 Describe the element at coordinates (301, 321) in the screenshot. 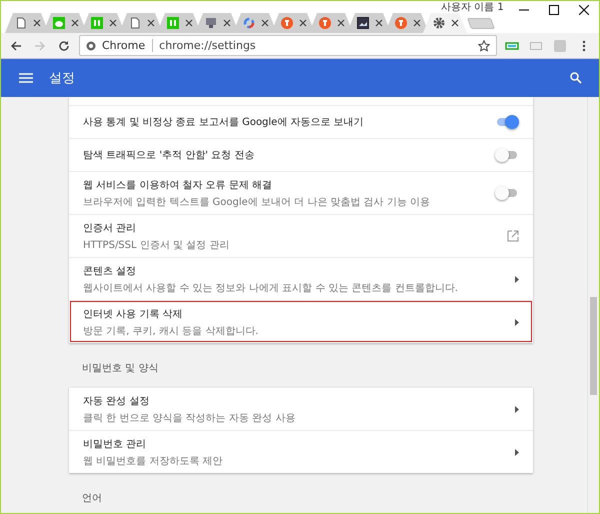

I see `highlighted-setting-row: 인터넷 사용 기록 삭제 방문 기록, 쿠키, 캐시 등을 삭제합니다.` at that location.